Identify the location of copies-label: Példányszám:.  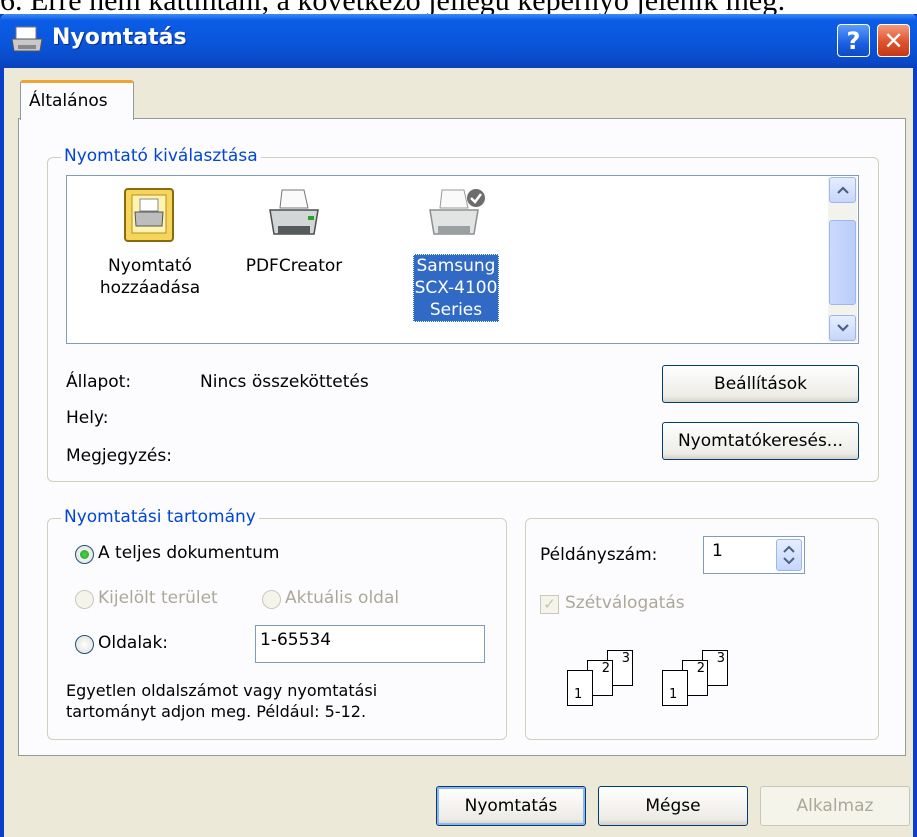
(599, 555).